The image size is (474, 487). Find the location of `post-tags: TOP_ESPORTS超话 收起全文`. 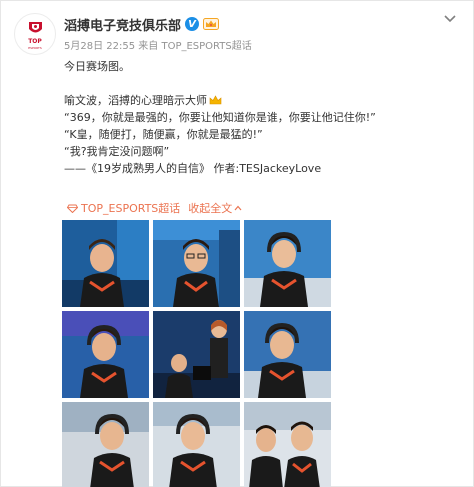

post-tags: TOP_ESPORTS超话 收起全文 is located at coordinates (154, 208).